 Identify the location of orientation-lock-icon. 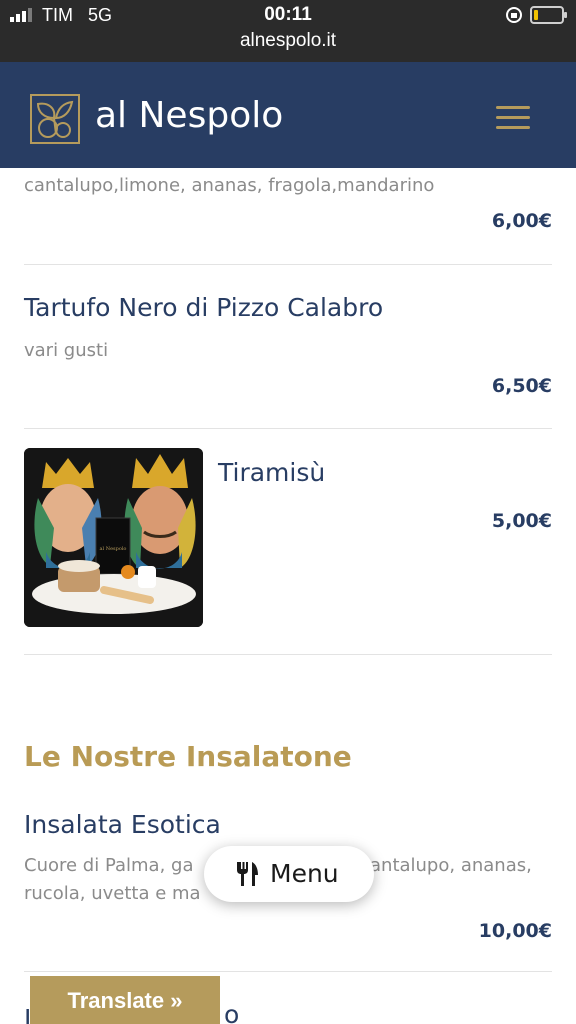
(514, 15).